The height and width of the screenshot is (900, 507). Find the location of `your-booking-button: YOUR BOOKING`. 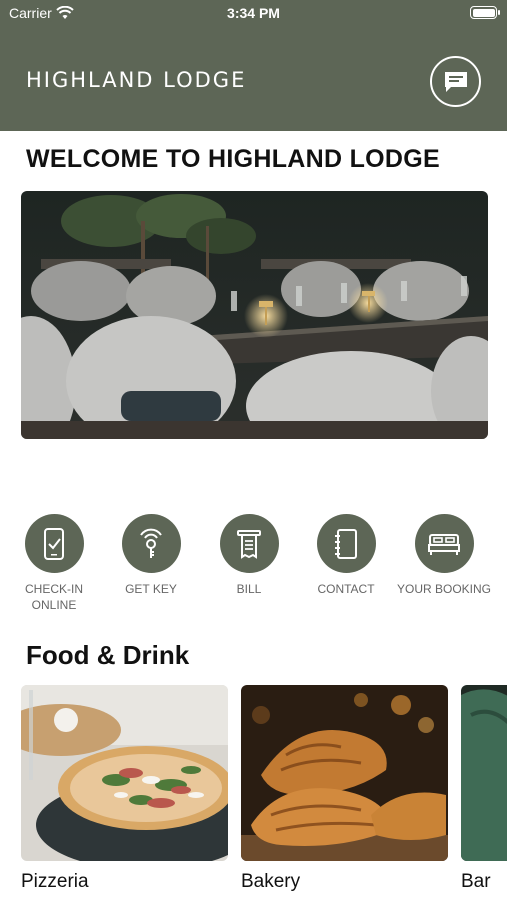

your-booking-button: YOUR BOOKING is located at coordinates (444, 555).